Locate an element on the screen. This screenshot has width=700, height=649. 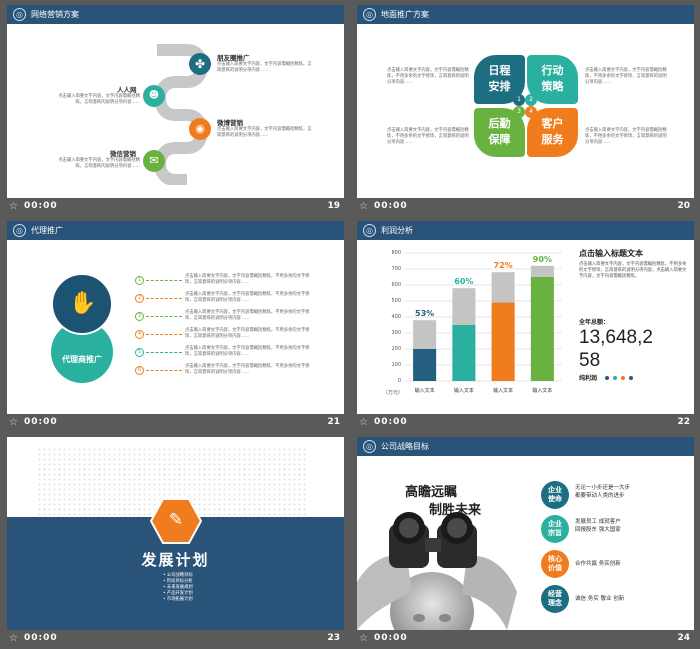
petal-text: 日程 is located at coordinates (499, 70).